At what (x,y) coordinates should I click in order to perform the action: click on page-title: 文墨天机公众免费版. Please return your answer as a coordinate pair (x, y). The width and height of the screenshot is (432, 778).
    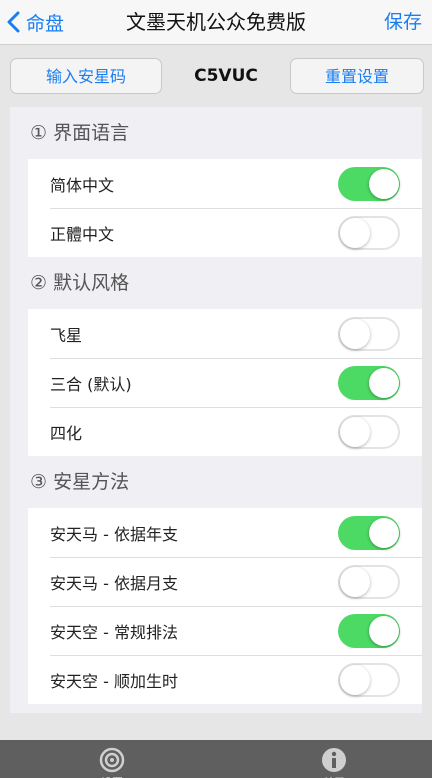
    Looking at the image, I should click on (216, 22).